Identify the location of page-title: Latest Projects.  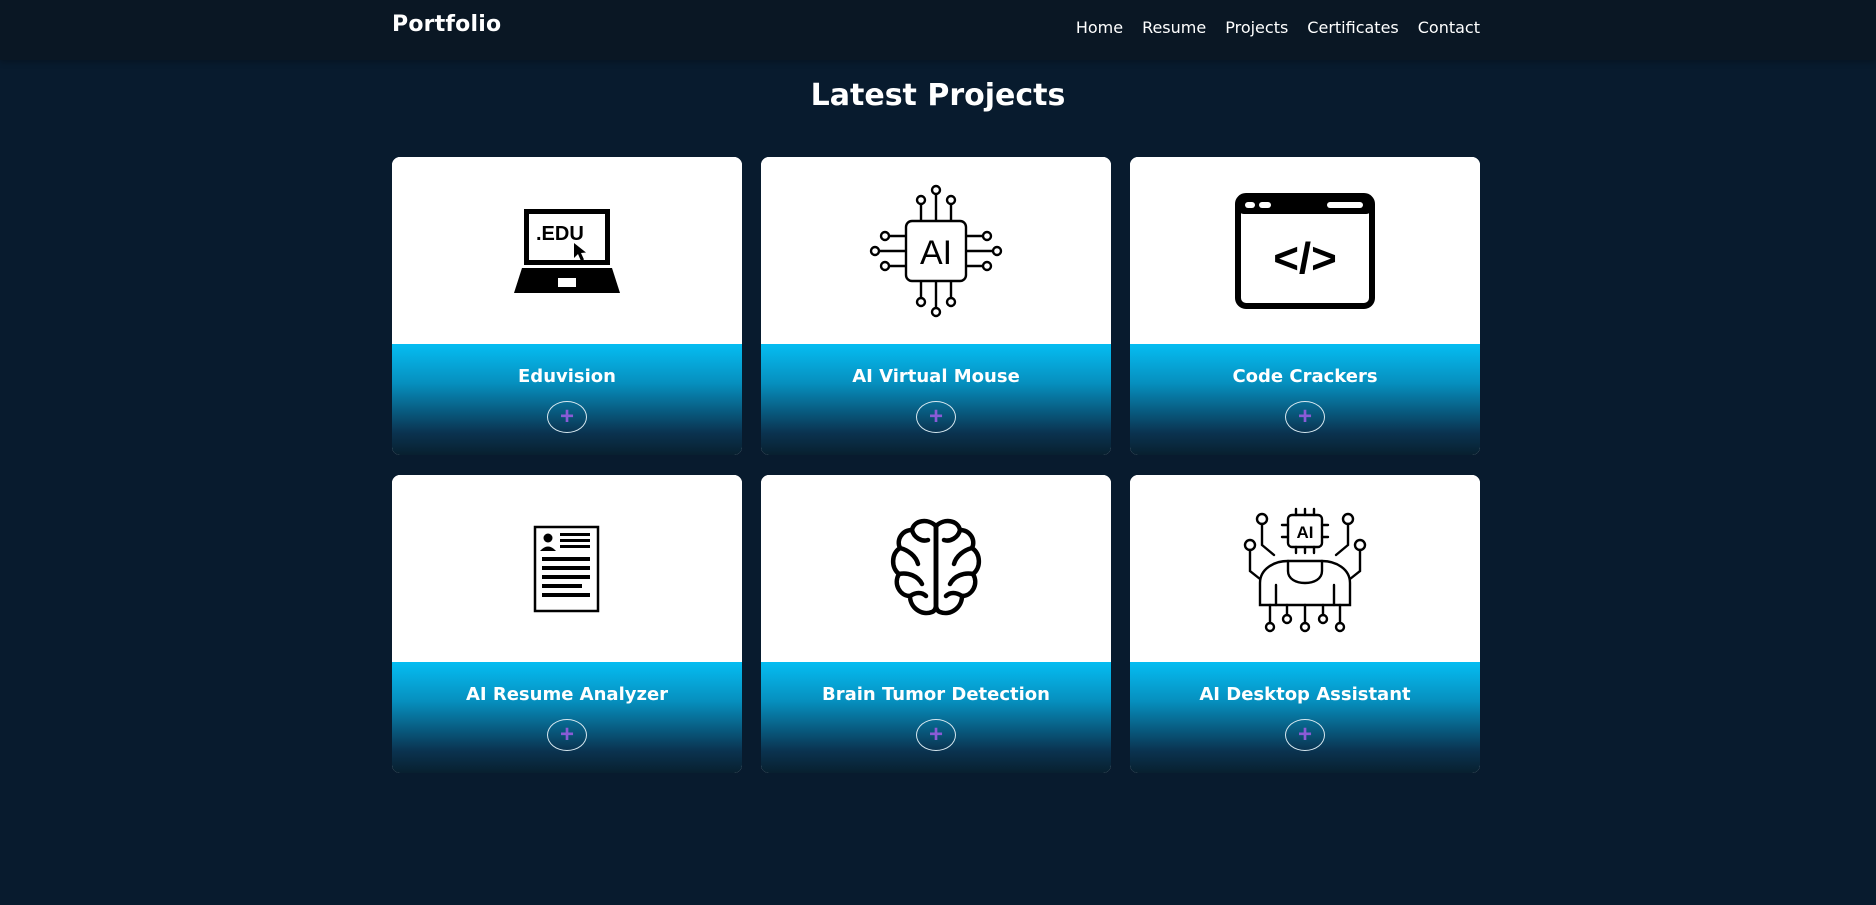
(938, 95).